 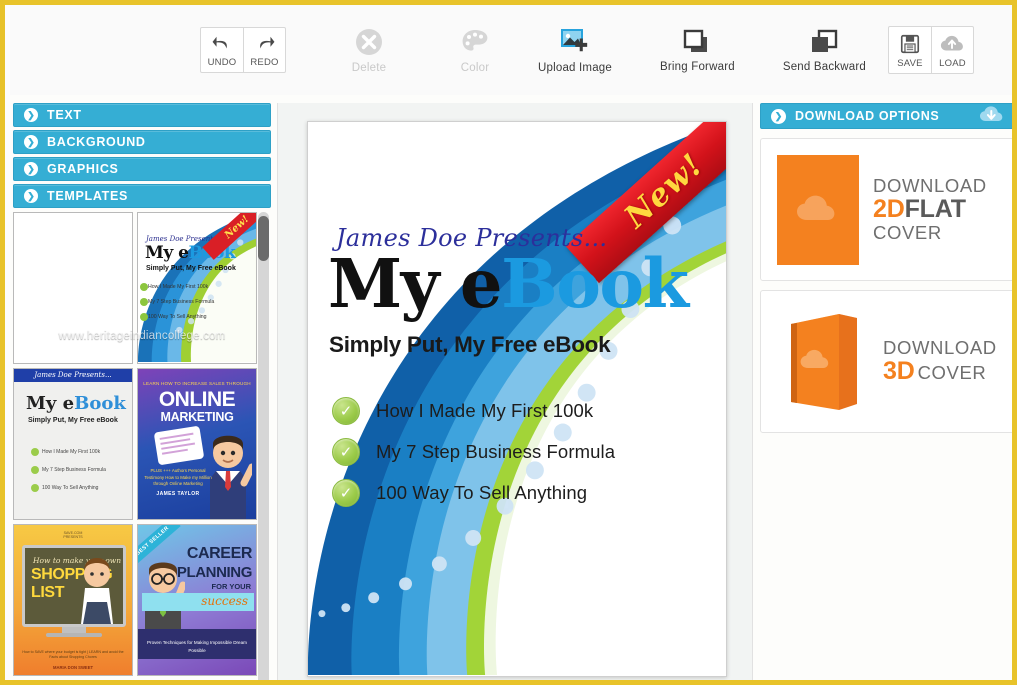 I want to click on sidebar-section-graphics-label: GRAPHICS, so click(x=83, y=169).